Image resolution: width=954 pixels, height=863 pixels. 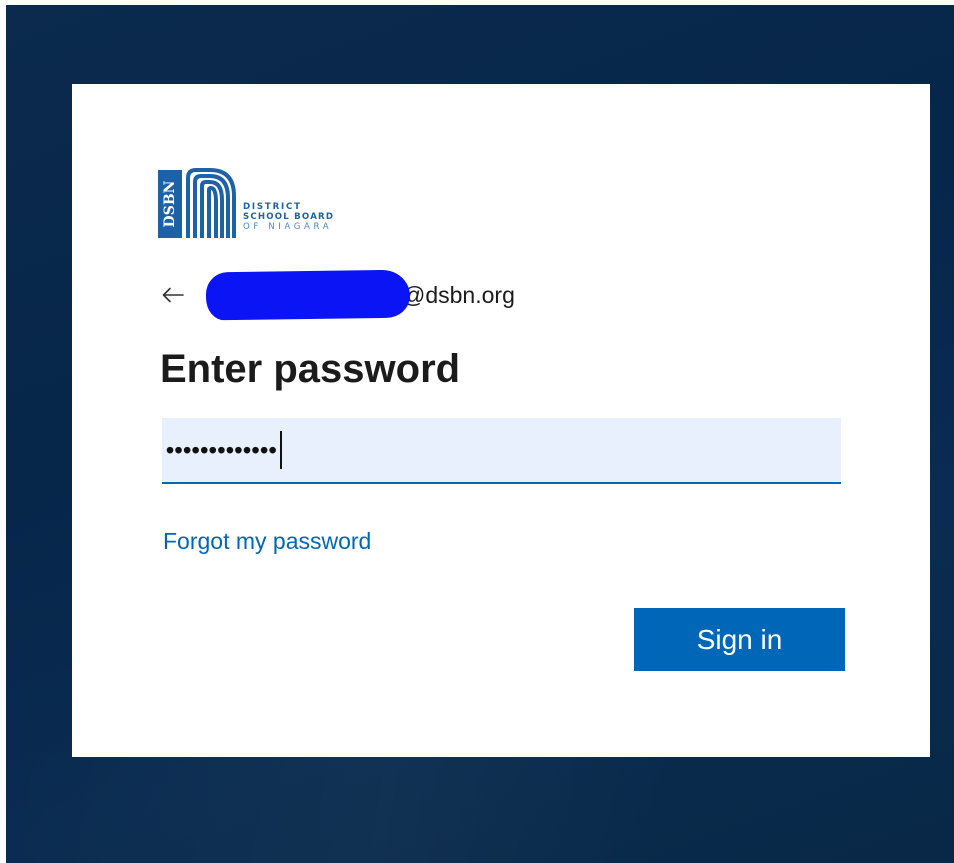 I want to click on password-value: •••••••••••••, so click(x=222, y=449).